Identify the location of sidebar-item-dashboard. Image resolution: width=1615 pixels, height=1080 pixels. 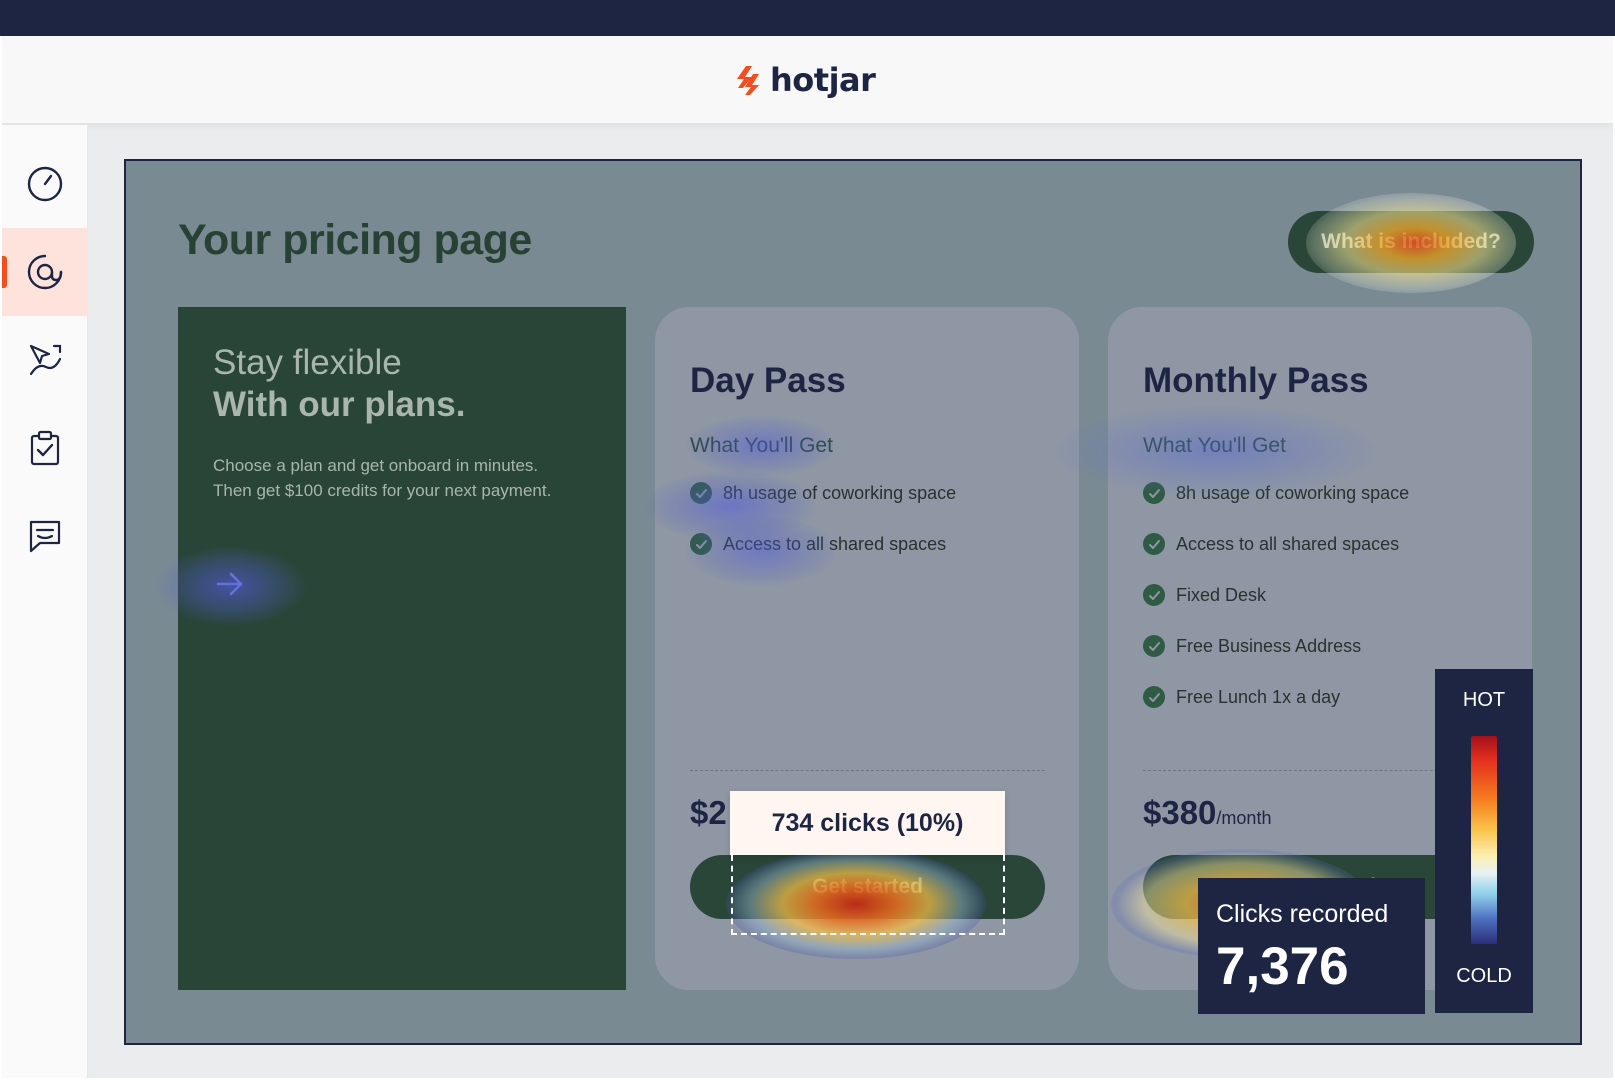
(45, 184).